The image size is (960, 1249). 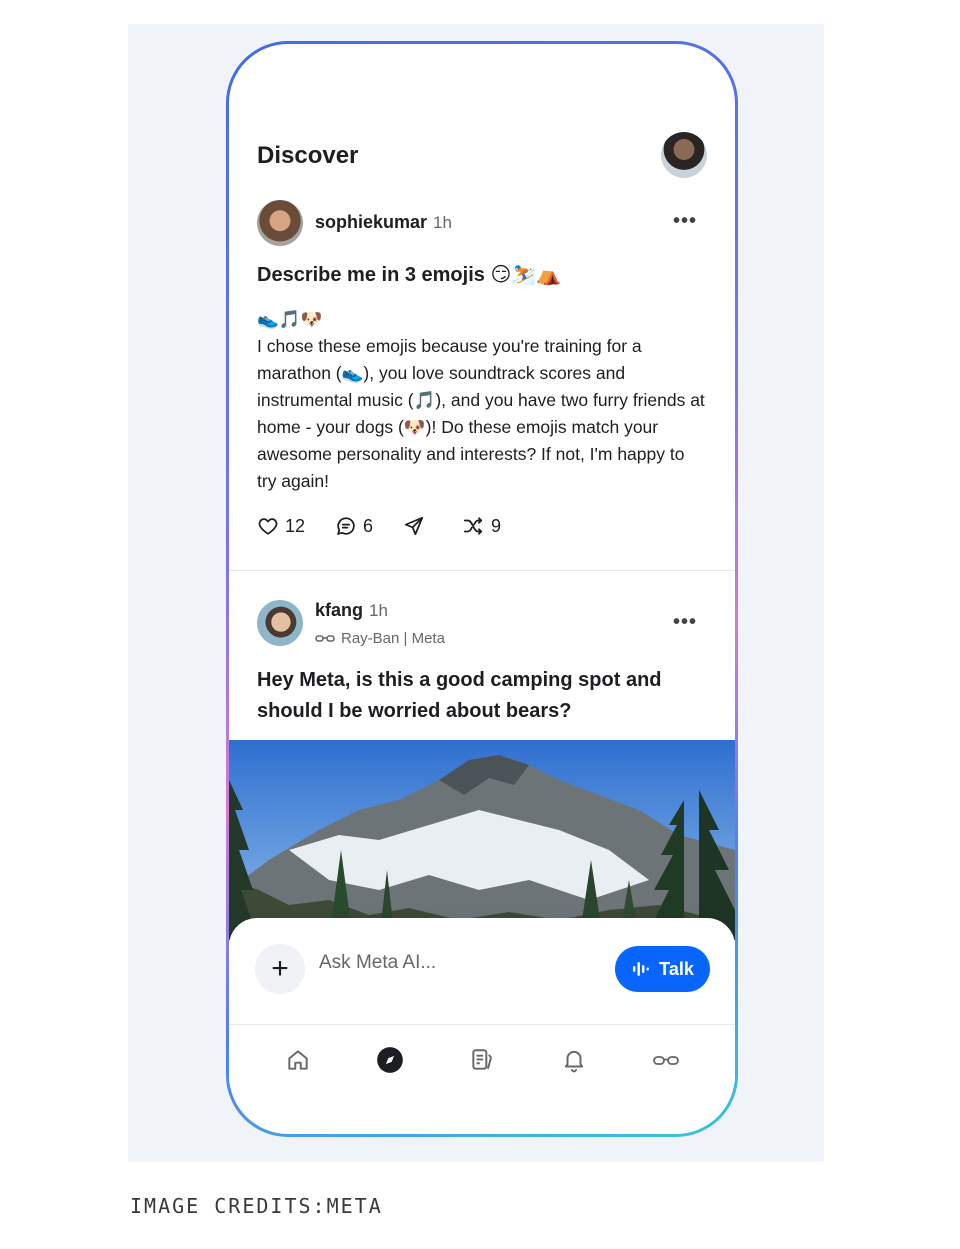 I want to click on heart-icon, so click(x=268, y=526).